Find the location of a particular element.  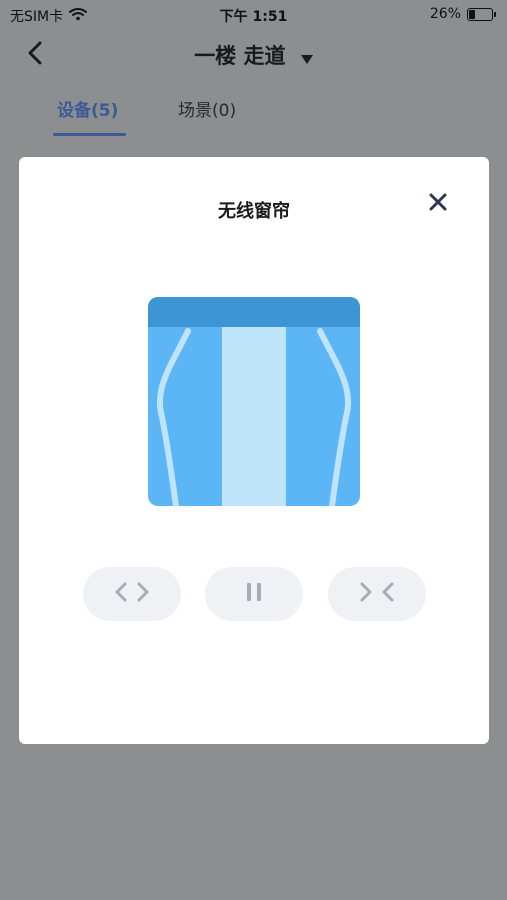

page-title: 一楼 走道 is located at coordinates (240, 56).